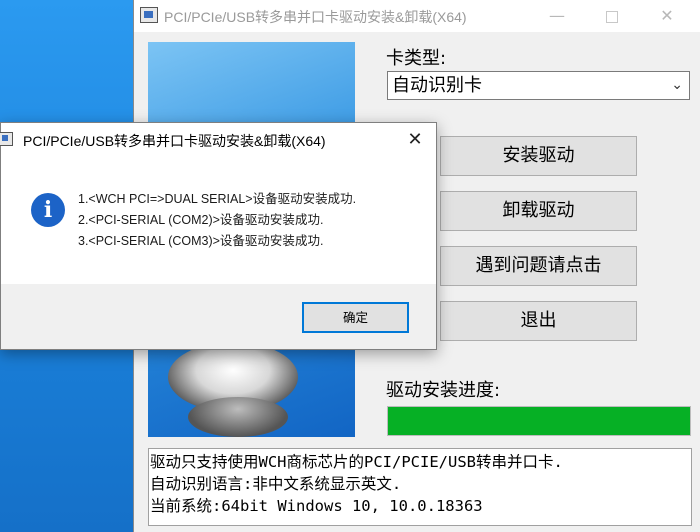 This screenshot has width=700, height=532. Describe the element at coordinates (538, 156) in the screenshot. I see `install-driver-button: 安装驱动` at that location.